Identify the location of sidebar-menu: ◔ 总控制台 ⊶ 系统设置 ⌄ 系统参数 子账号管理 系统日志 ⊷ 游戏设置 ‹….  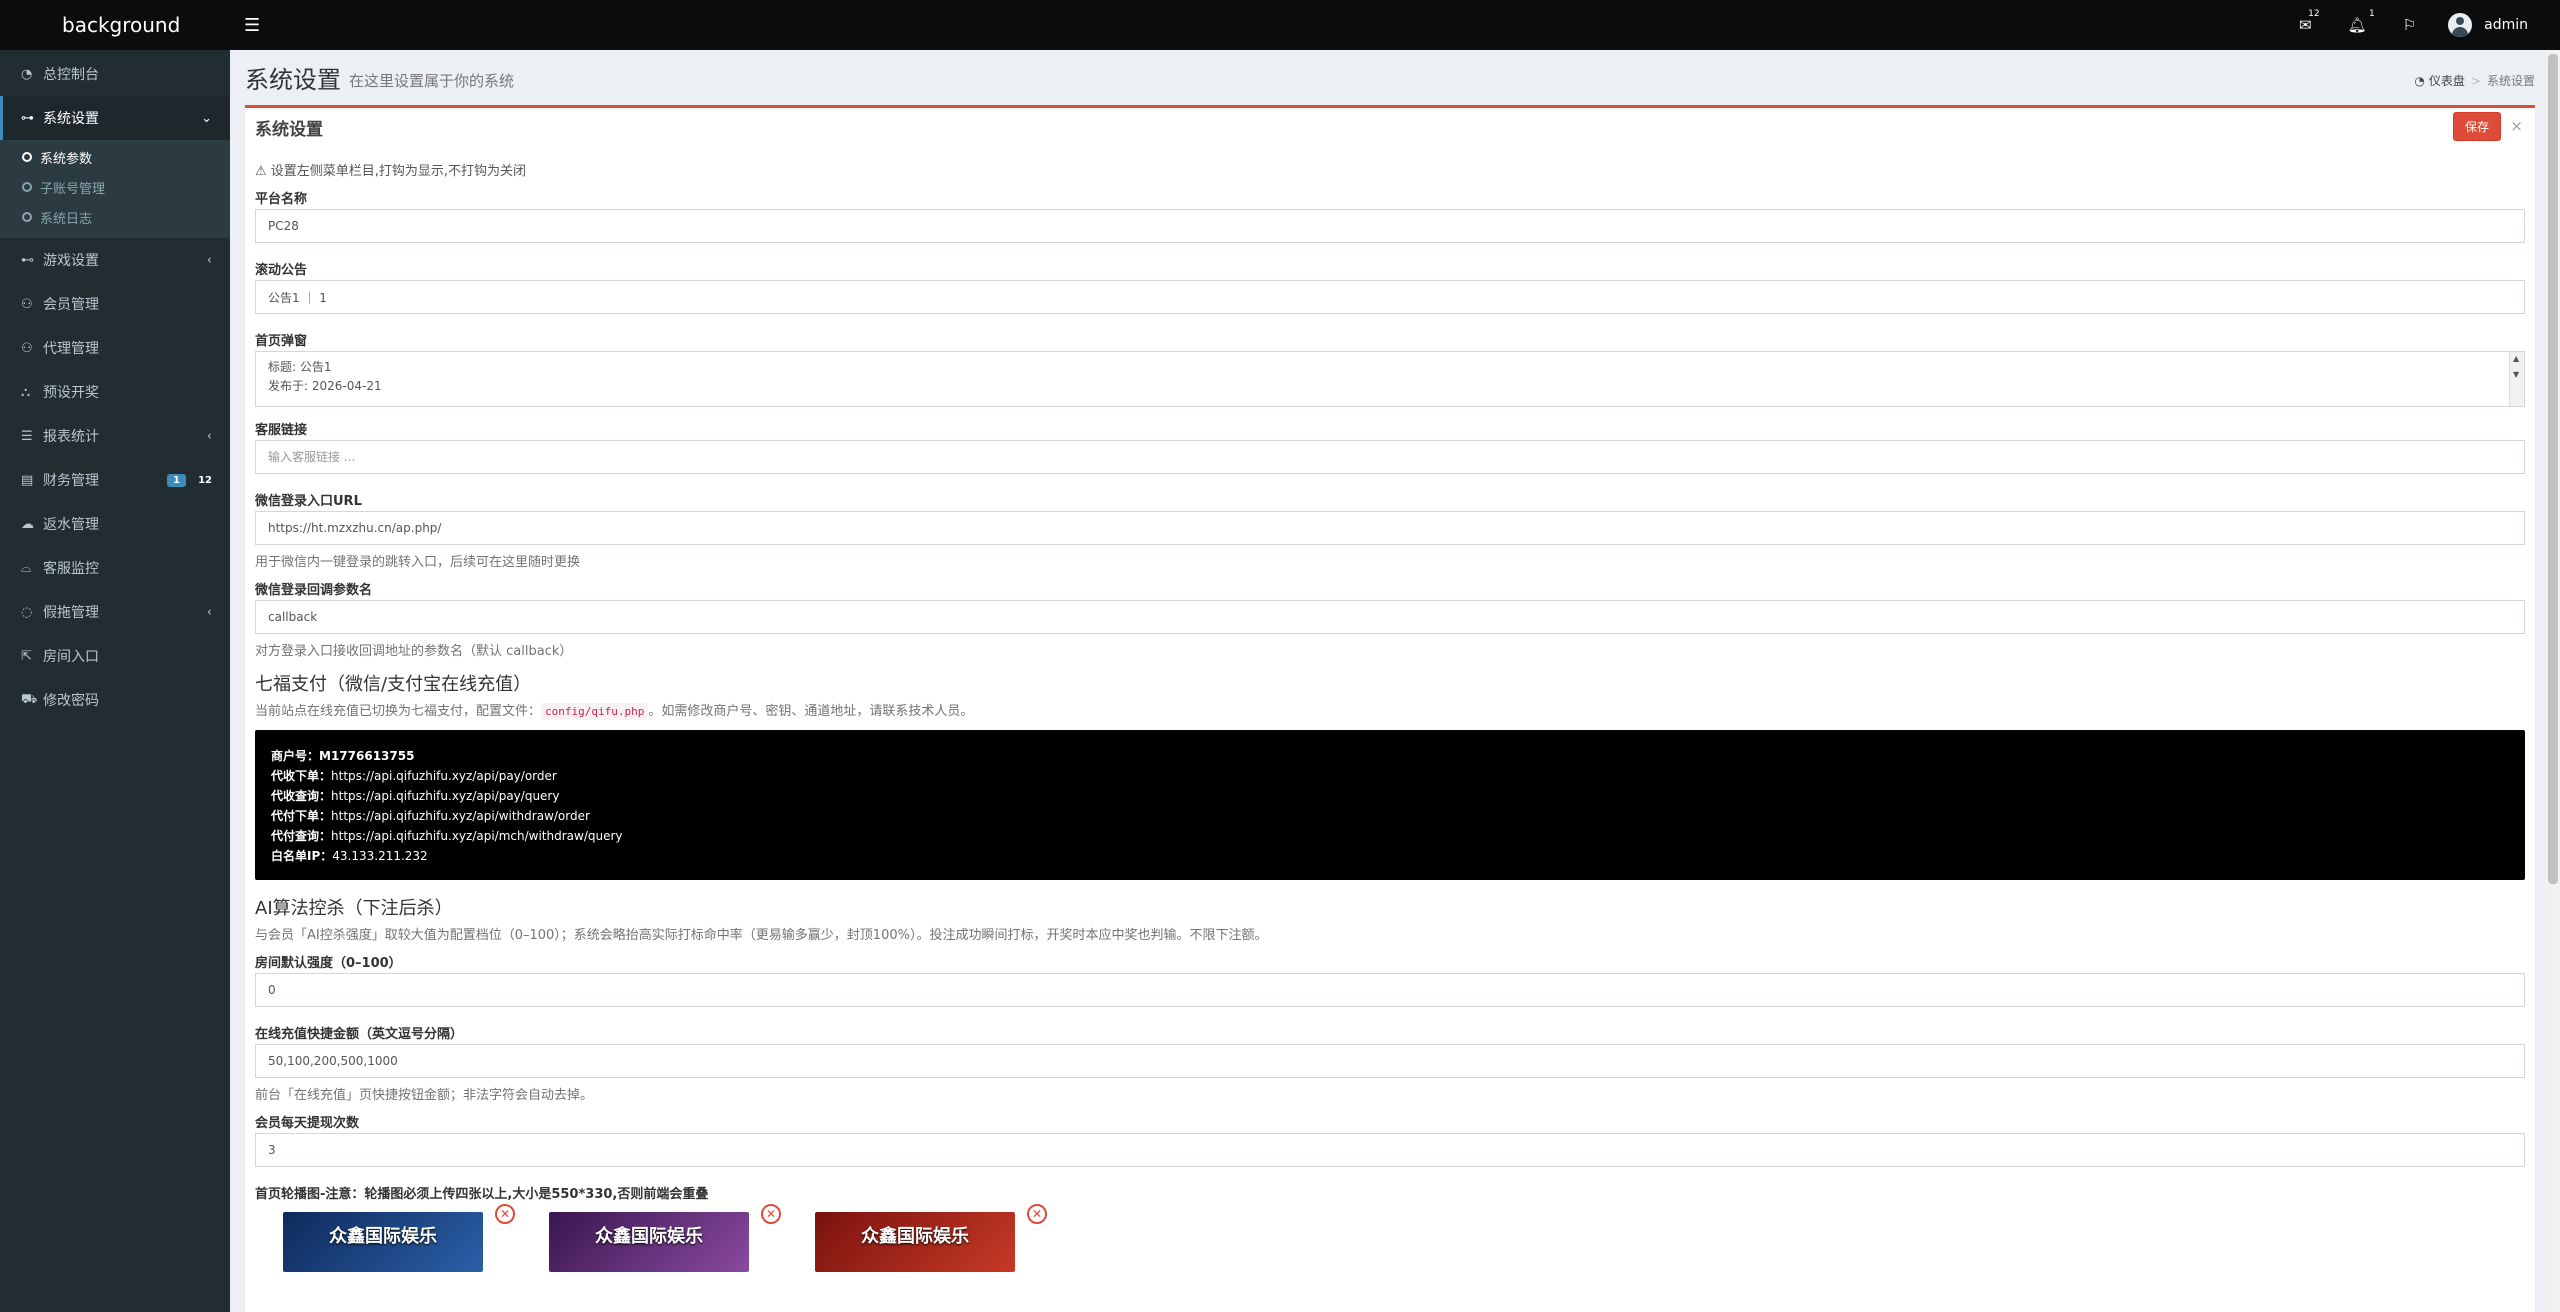
(115, 387).